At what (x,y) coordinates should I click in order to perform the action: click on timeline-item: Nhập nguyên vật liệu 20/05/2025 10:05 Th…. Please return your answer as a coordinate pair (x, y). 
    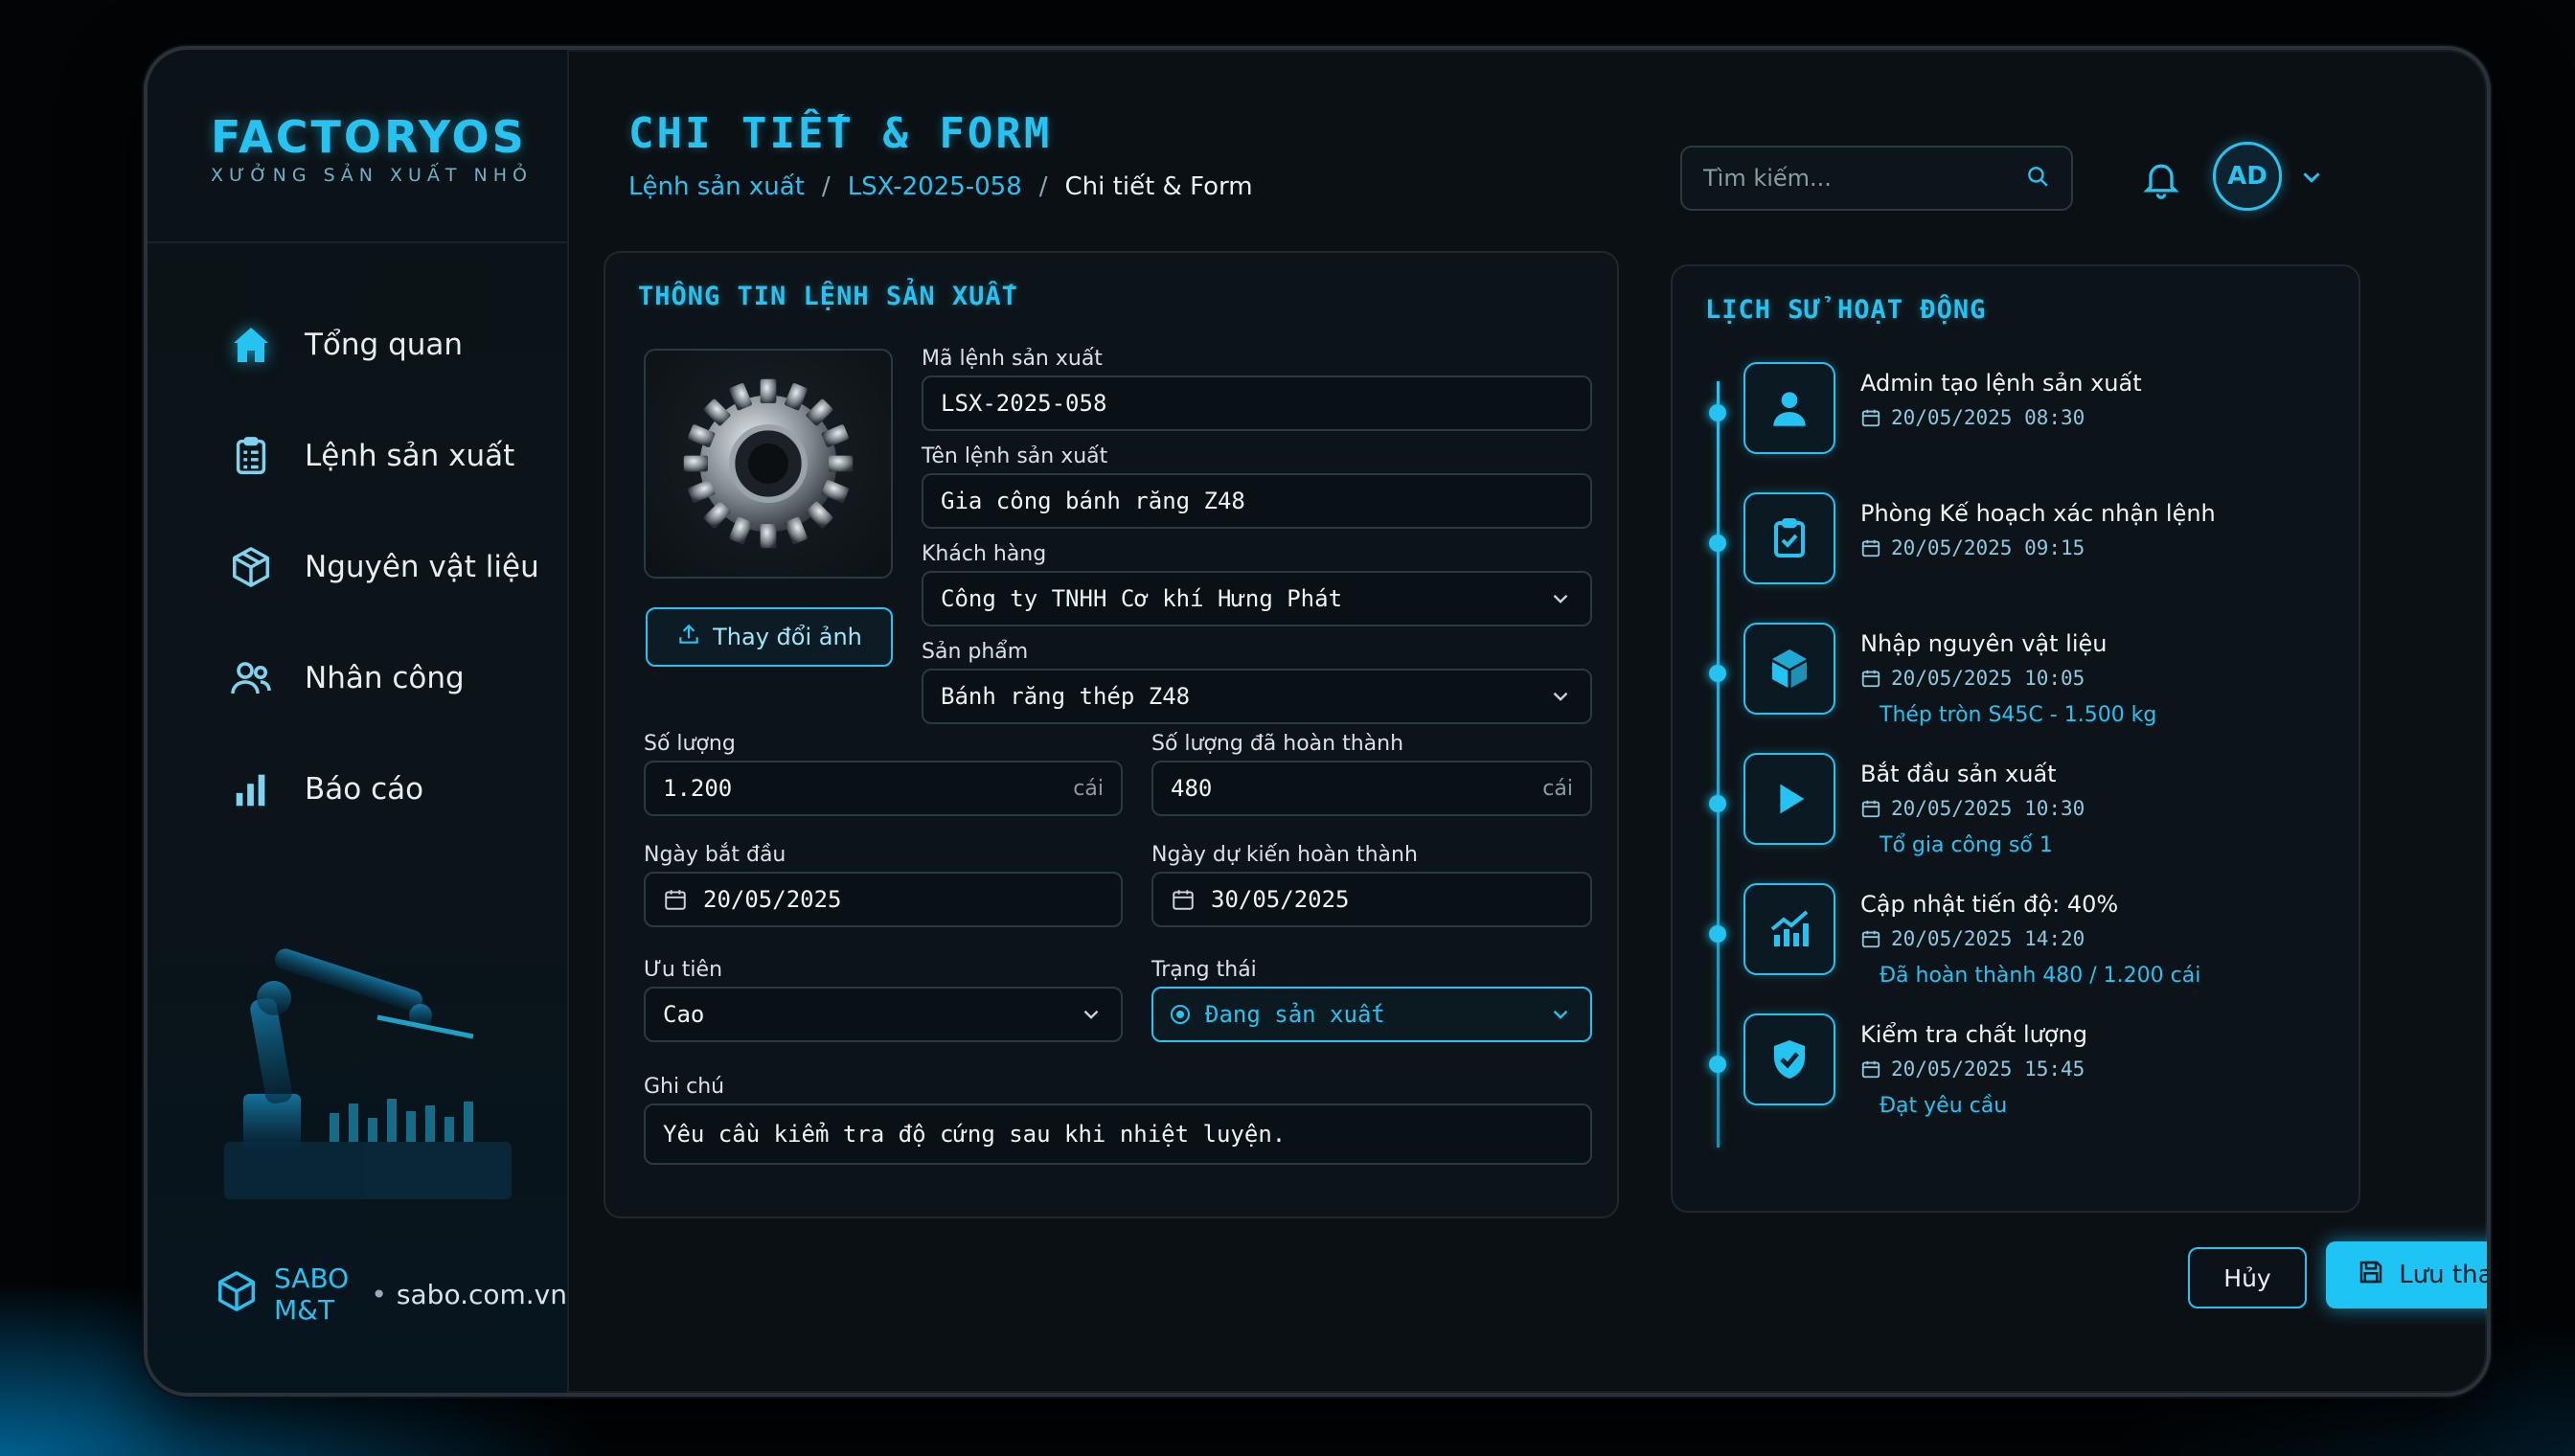
    Looking at the image, I should click on (2023, 680).